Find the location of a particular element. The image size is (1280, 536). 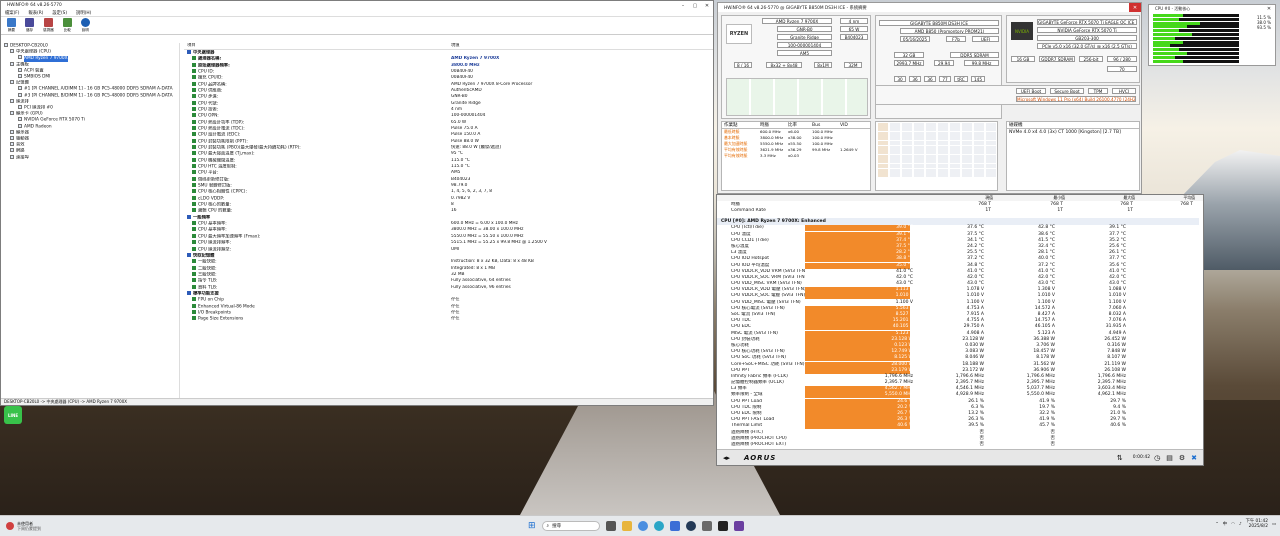

chipset: AMD B850 (Promontory PROM21) is located at coordinates (949, 31).